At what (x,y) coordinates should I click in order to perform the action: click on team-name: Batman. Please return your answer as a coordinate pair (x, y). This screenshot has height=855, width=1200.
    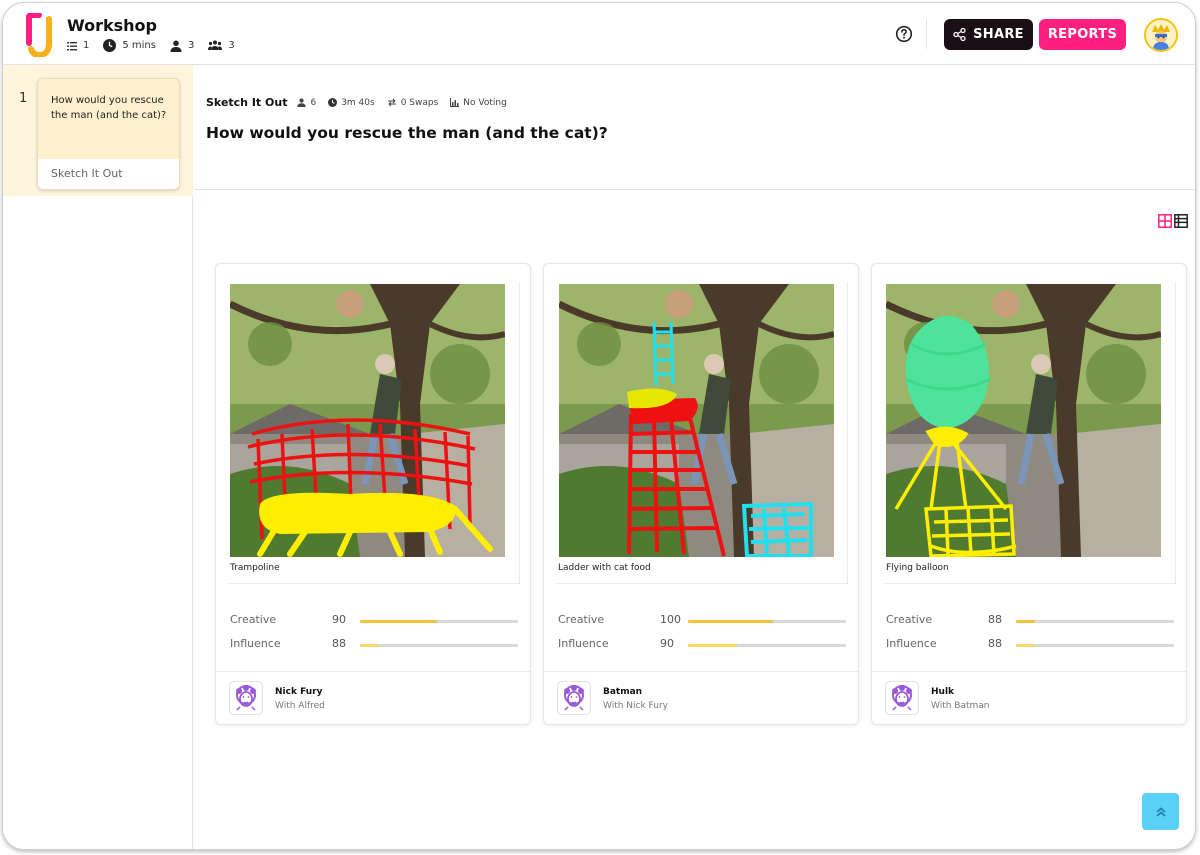
    Looking at the image, I should click on (623, 692).